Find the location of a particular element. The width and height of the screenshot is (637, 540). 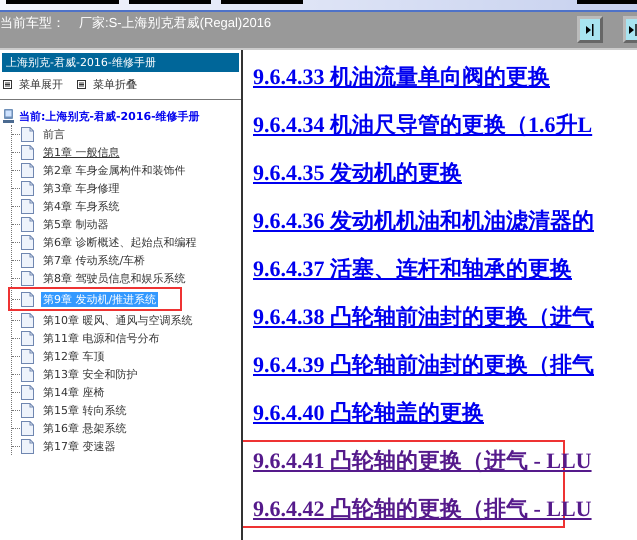

tree-item: 第7章 传动系统/车桥 is located at coordinates (94, 260).